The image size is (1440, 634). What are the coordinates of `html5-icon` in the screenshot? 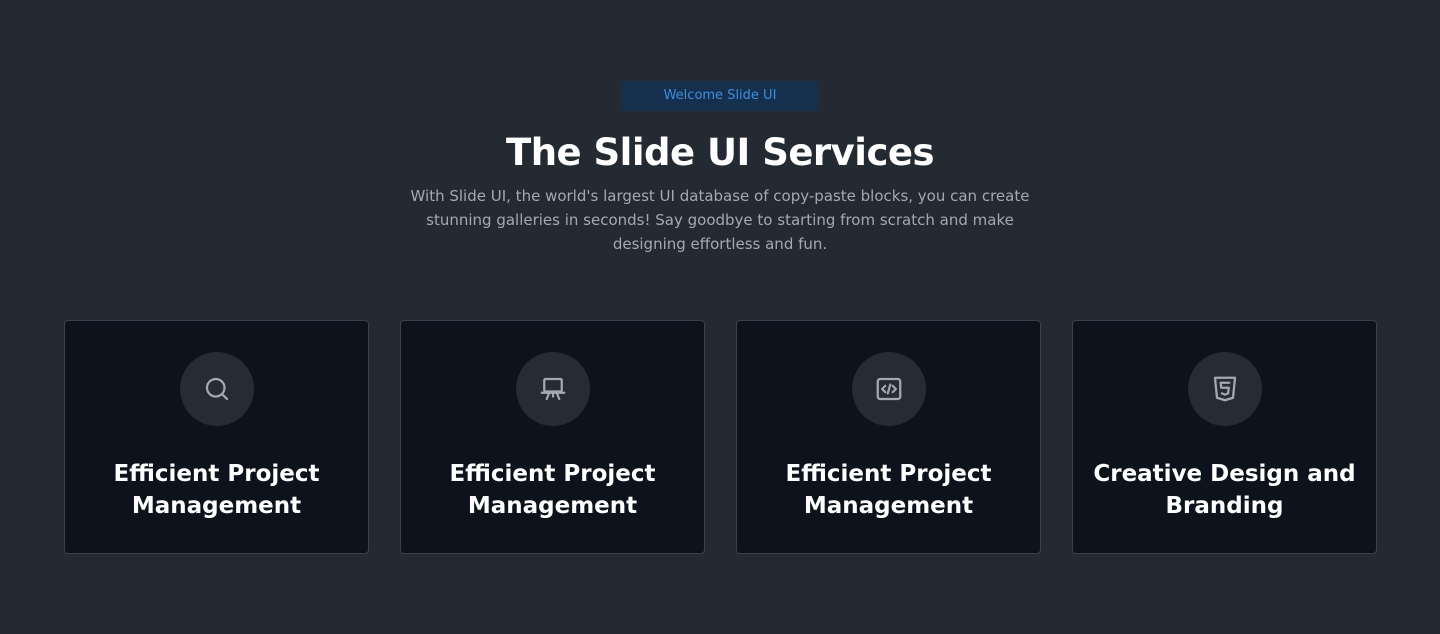 It's located at (1225, 389).